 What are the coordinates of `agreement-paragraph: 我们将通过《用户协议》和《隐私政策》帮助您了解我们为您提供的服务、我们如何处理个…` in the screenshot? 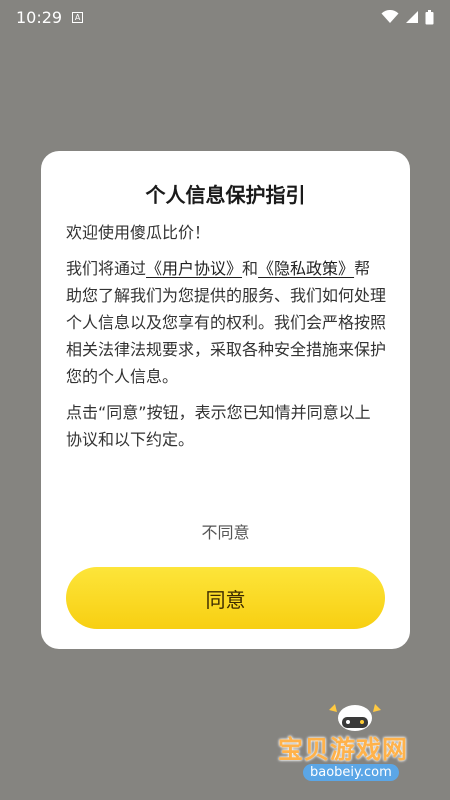 It's located at (226, 322).